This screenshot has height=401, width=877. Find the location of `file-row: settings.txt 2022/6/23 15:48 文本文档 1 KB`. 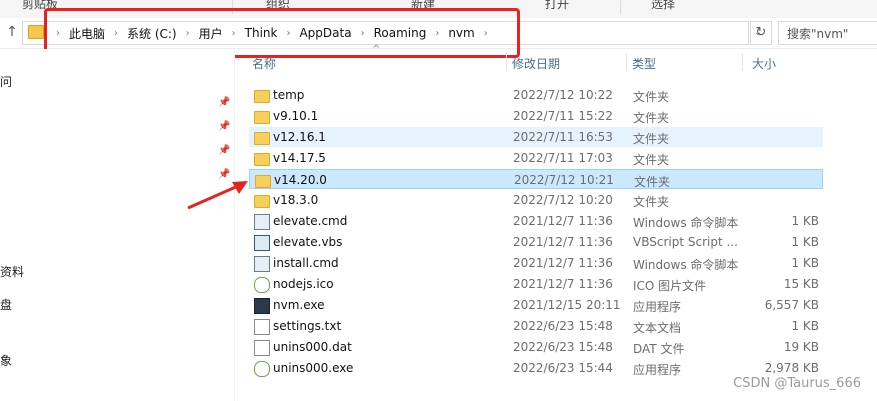

file-row: settings.txt 2022/6/23 15:48 文本文档 1 KB is located at coordinates (536, 326).